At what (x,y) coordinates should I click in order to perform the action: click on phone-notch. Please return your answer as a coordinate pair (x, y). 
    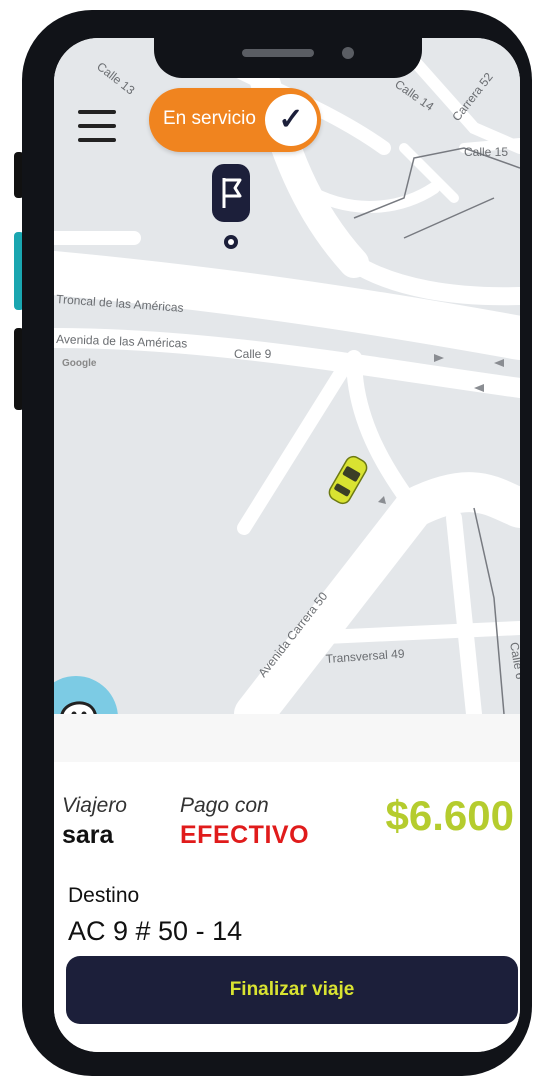
    Looking at the image, I should click on (288, 58).